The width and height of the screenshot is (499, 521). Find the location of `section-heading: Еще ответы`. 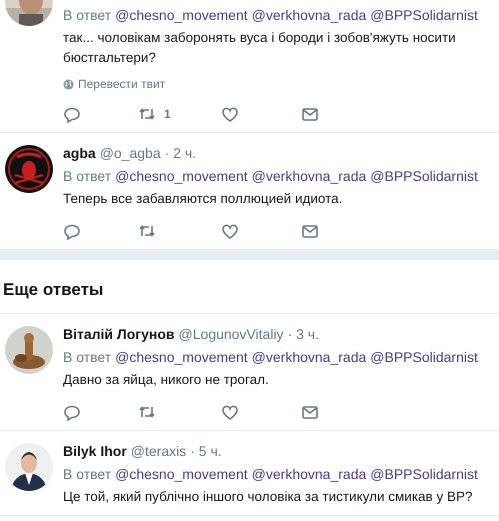

section-heading: Еще ответы is located at coordinates (53, 290).